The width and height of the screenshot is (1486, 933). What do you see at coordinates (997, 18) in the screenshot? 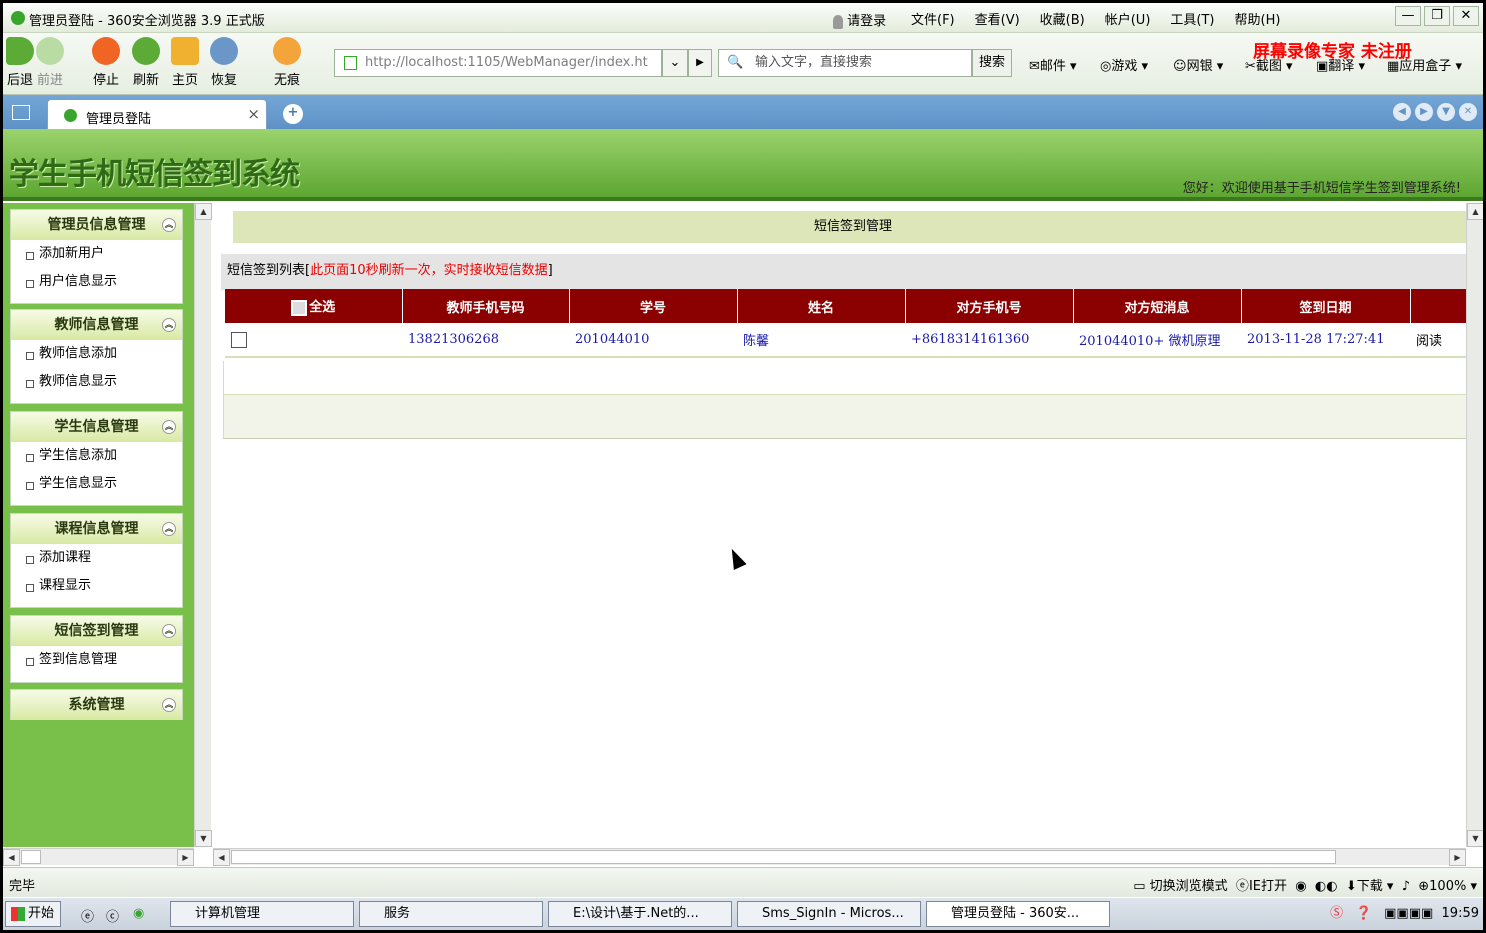
I see `menu-view: 查看(V)` at bounding box center [997, 18].